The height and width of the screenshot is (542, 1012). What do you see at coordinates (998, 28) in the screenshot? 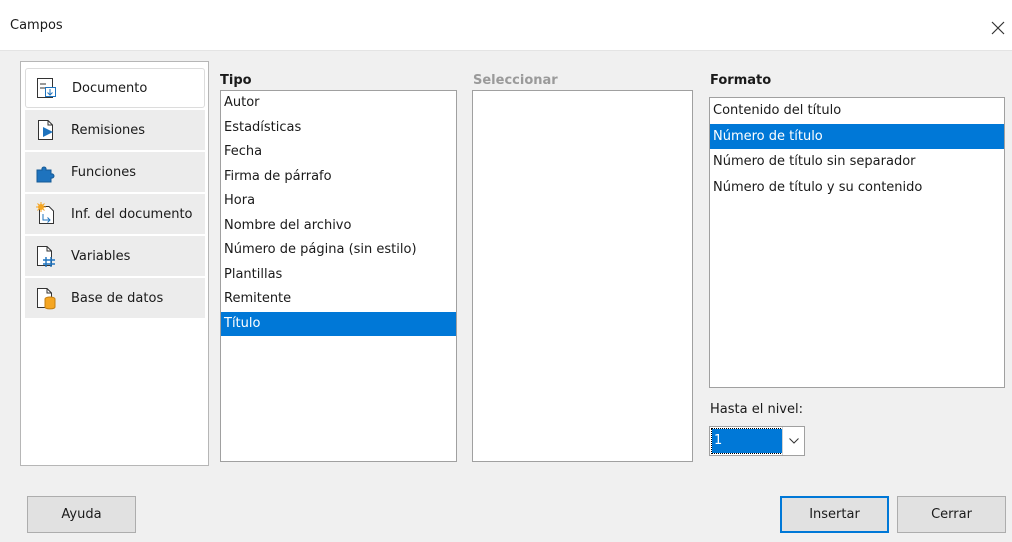
I see `close-icon` at bounding box center [998, 28].